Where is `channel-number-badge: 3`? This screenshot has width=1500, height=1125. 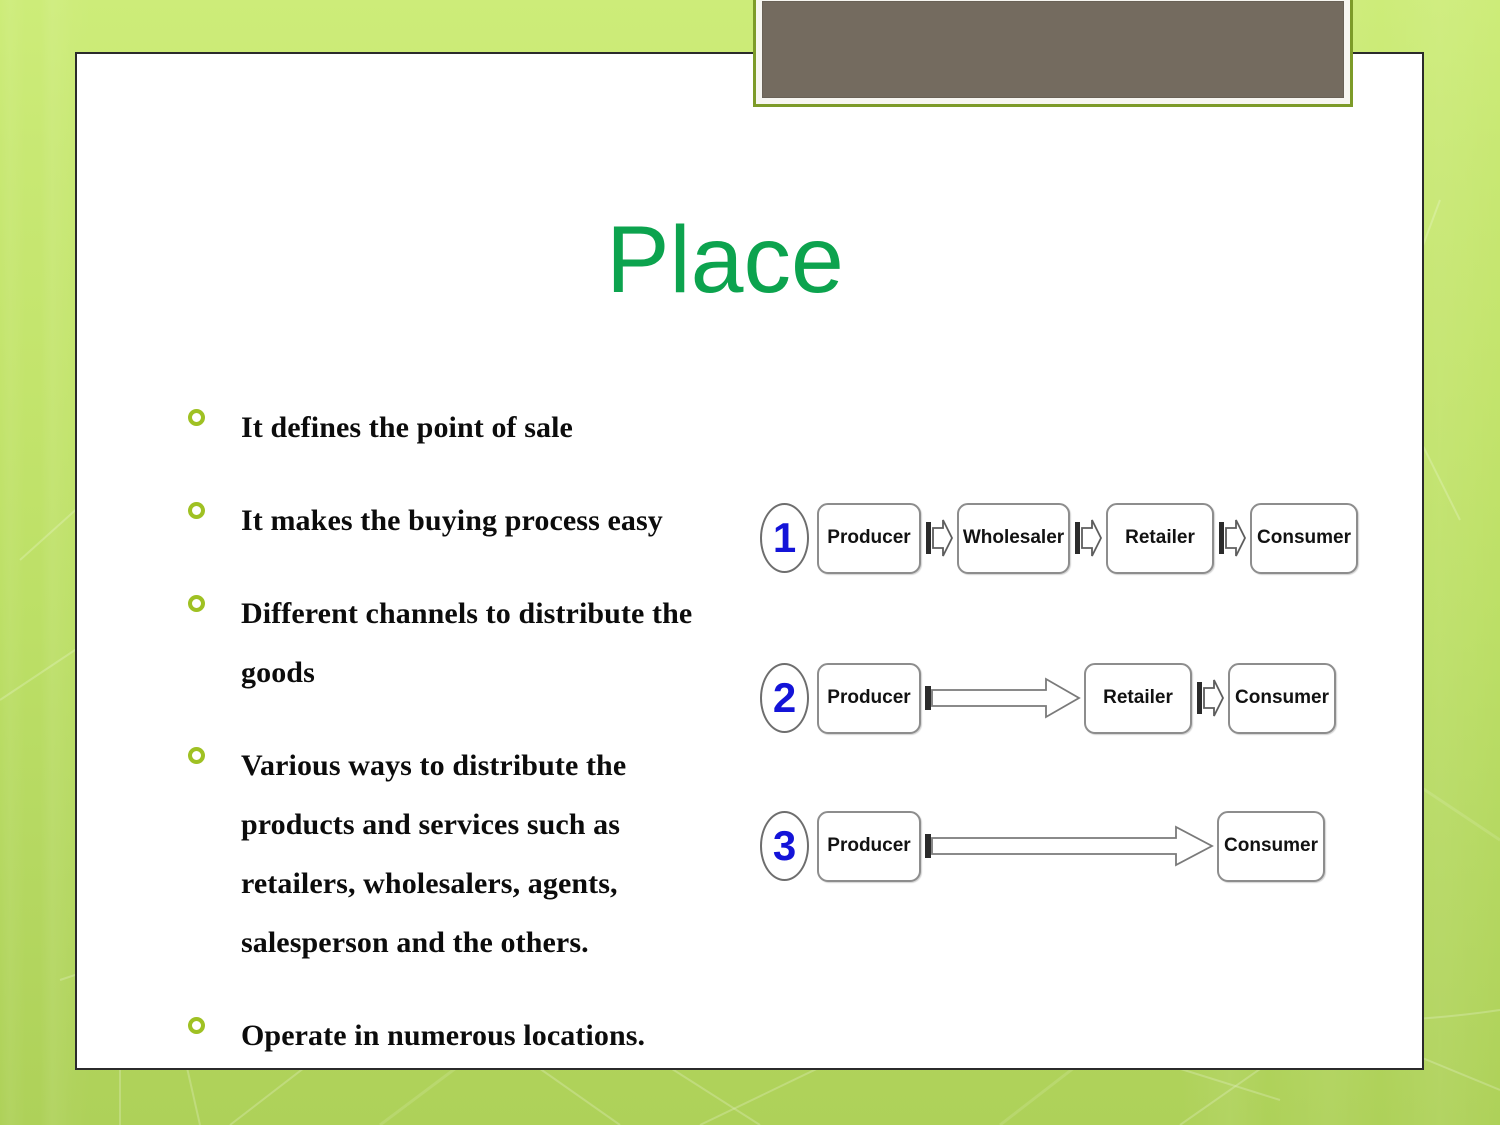 channel-number-badge: 3 is located at coordinates (784, 846).